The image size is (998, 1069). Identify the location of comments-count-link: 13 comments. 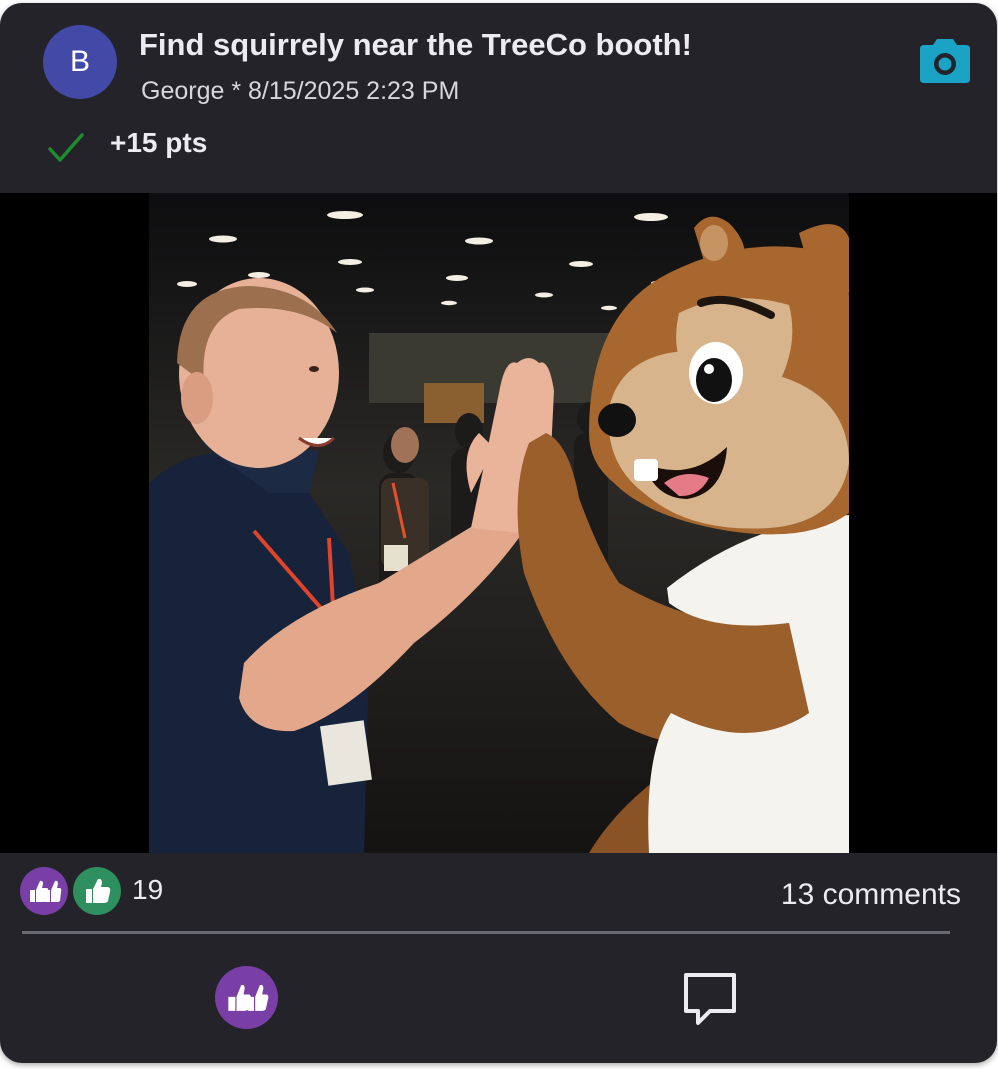
(871, 895).